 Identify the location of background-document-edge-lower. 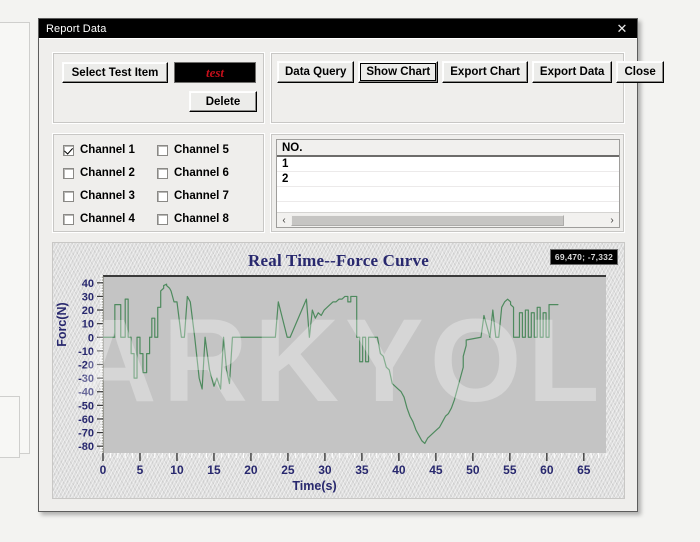
(10, 427).